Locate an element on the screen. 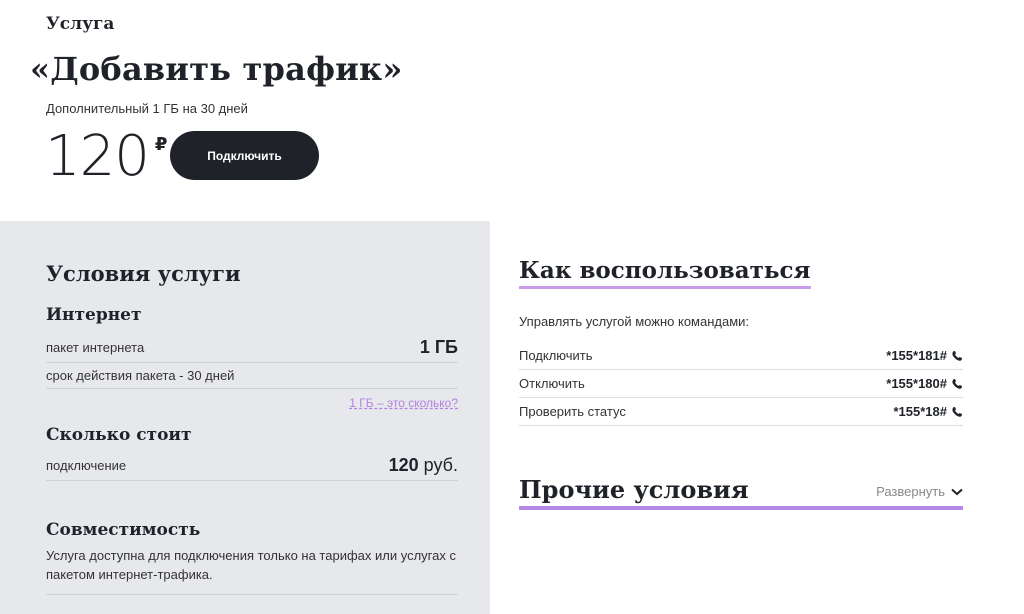  price-amount: 120 is located at coordinates (97, 156).